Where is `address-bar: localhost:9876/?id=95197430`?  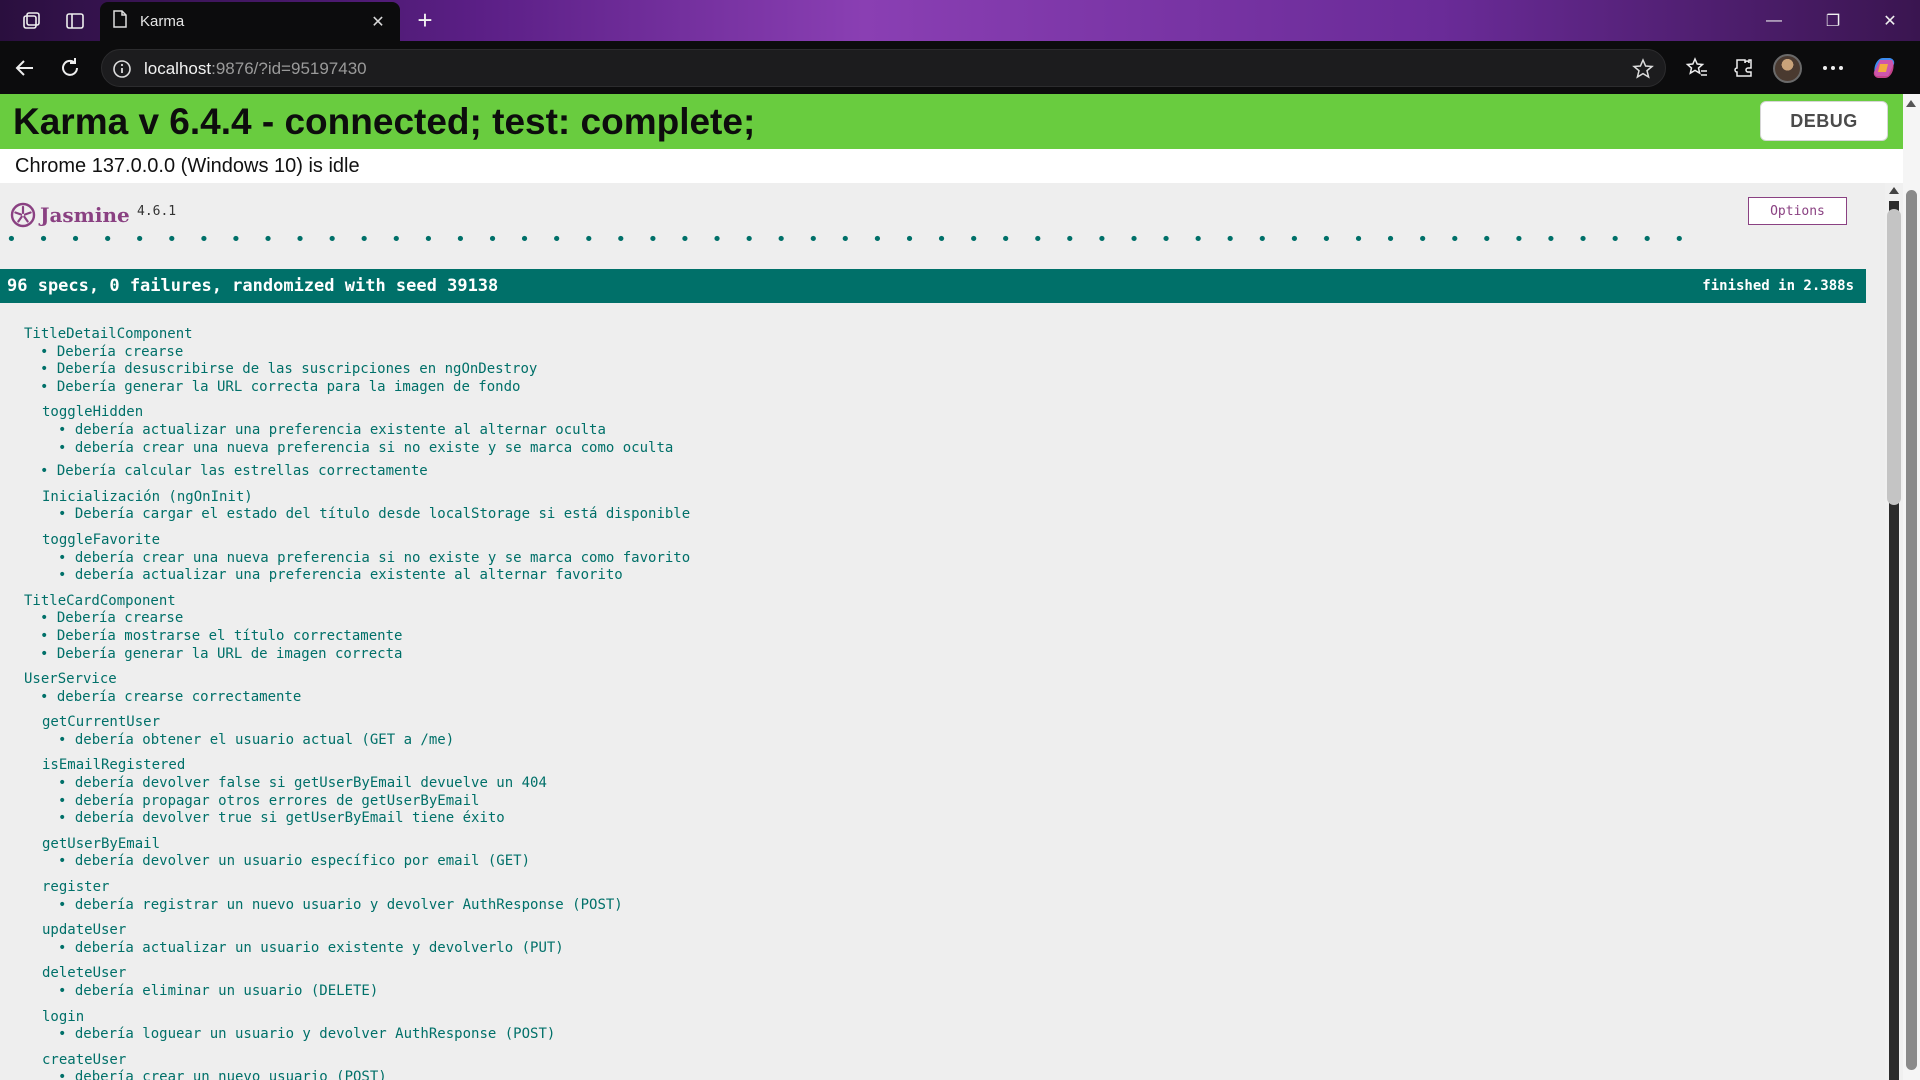 address-bar: localhost:9876/?id=95197430 is located at coordinates (883, 68).